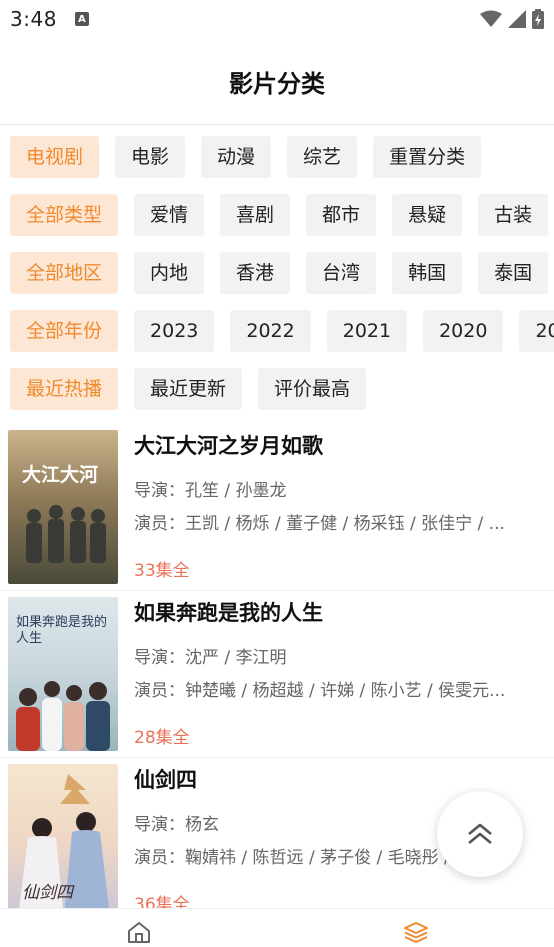 Image resolution: width=554 pixels, height=947 pixels. Describe the element at coordinates (228, 446) in the screenshot. I see `movie-title: 大江大河之岁月如歌` at that location.